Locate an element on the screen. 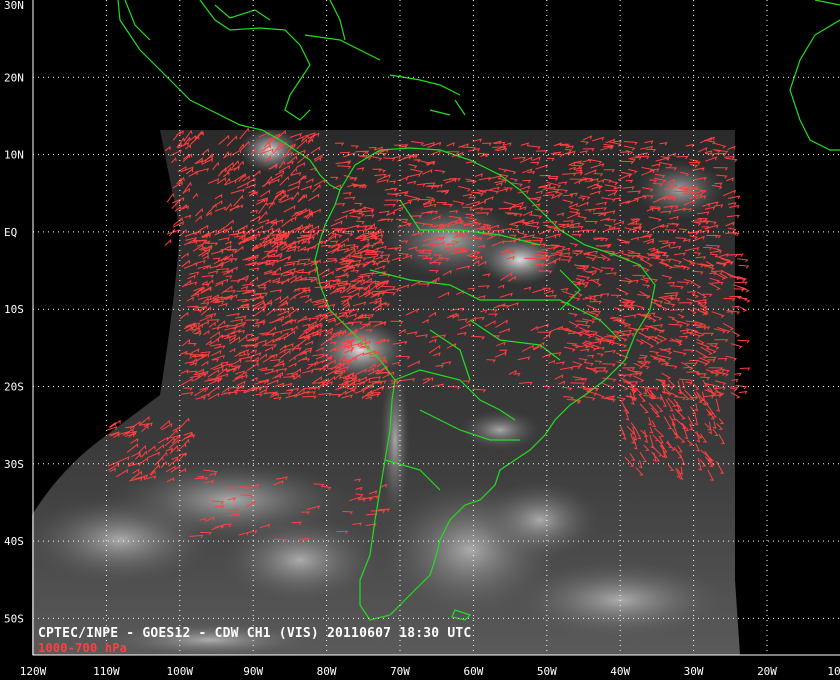 The image size is (840, 680). lat-label: 30S is located at coordinates (14, 464).